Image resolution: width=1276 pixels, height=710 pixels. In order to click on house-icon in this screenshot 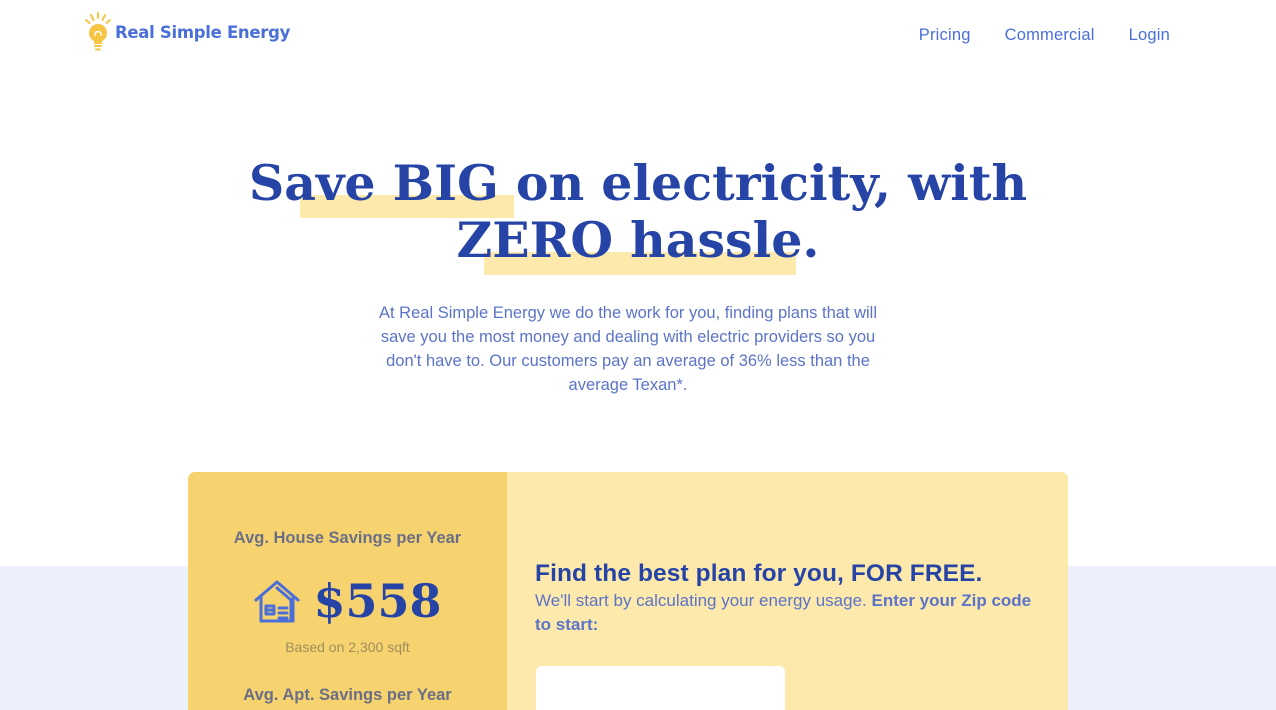, I will do `click(277, 601)`.